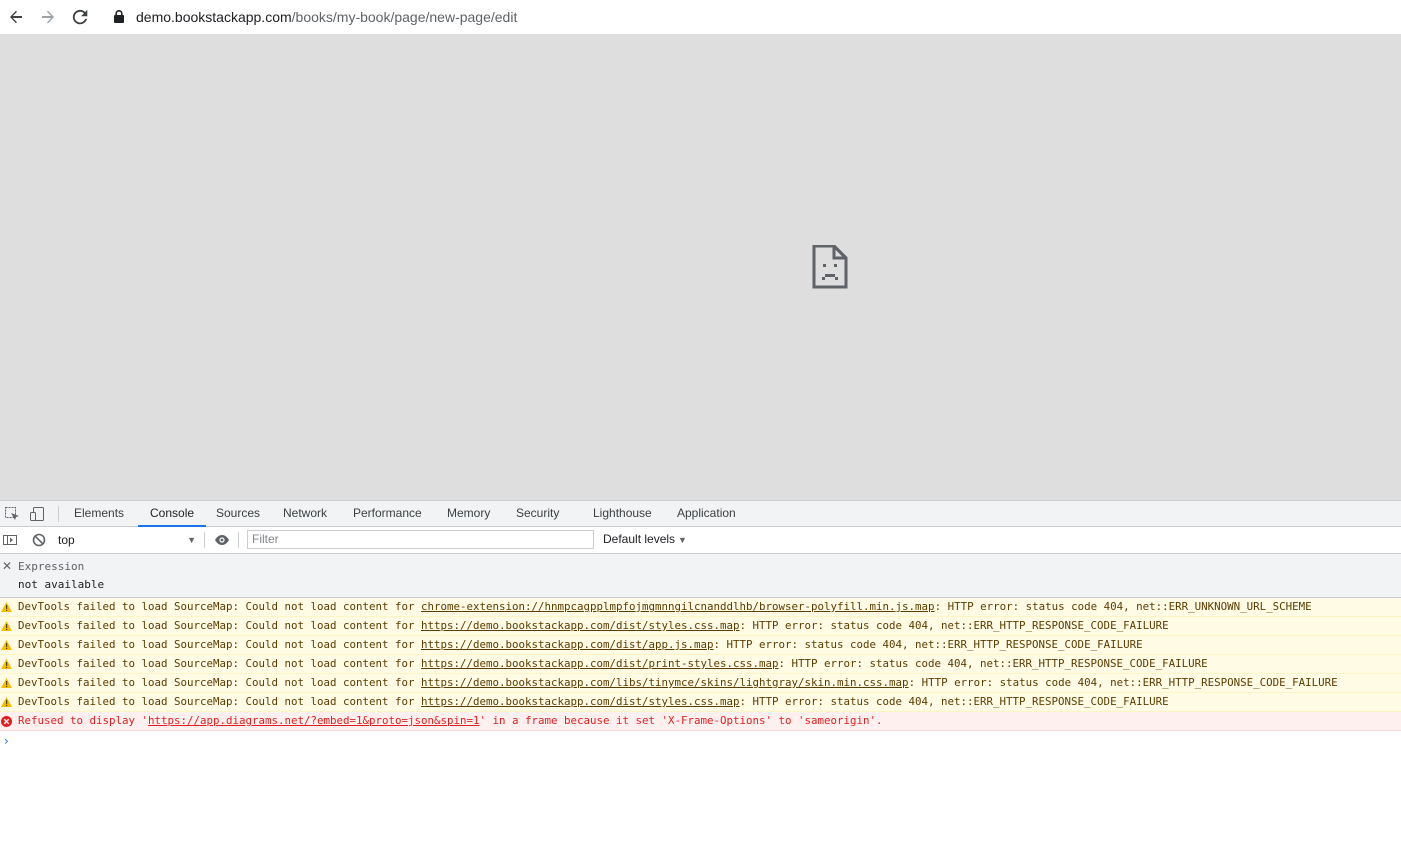 The image size is (1401, 848). I want to click on back-button, so click(16, 17).